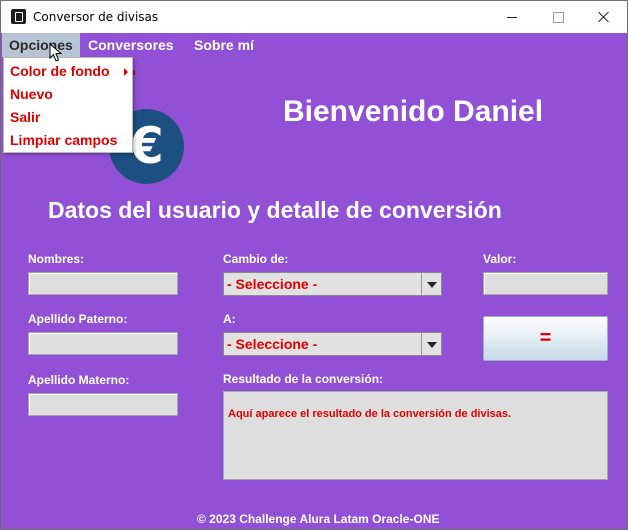 The image size is (628, 530). Describe the element at coordinates (545, 338) in the screenshot. I see `convert-button: =` at that location.